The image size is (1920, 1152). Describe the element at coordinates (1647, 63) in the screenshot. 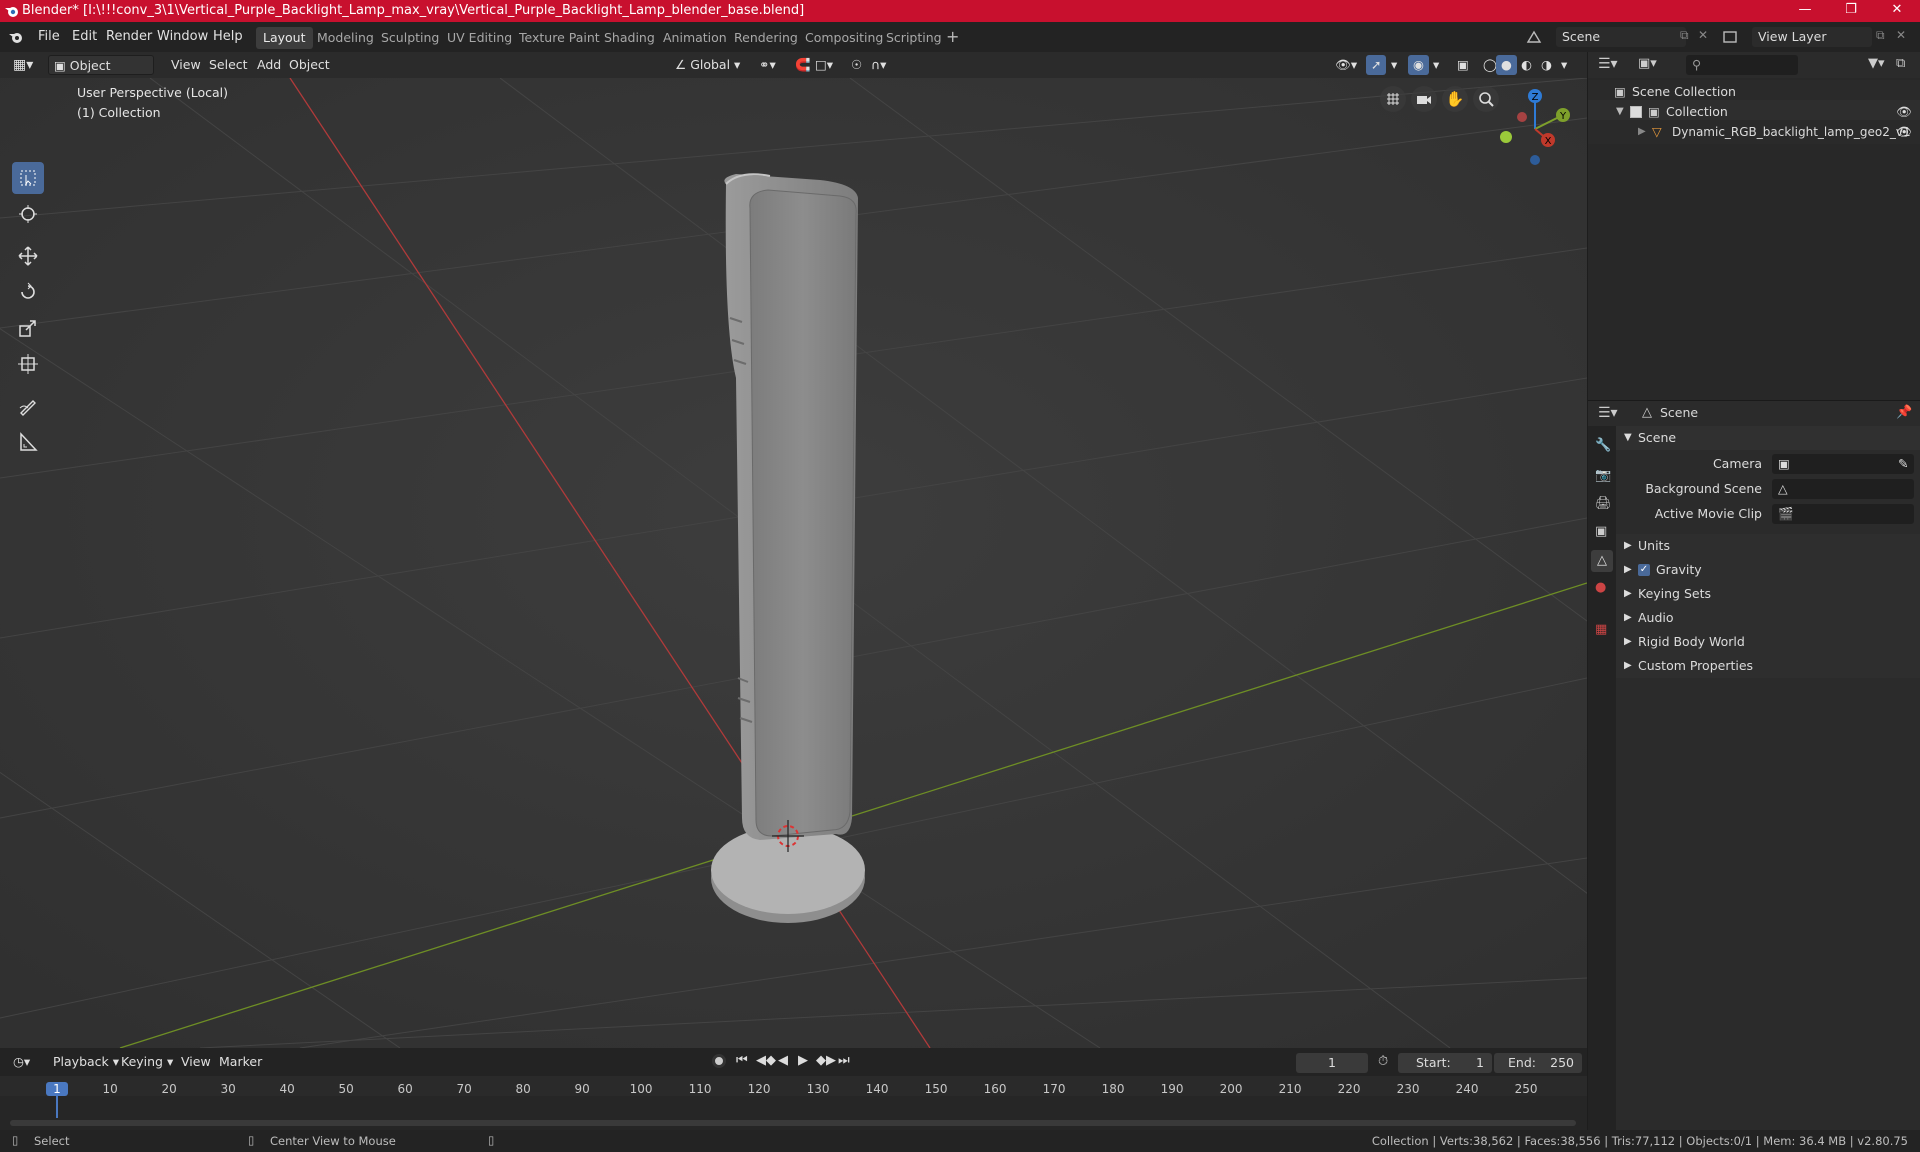

I see `display-mode-icon: ▣▾` at that location.